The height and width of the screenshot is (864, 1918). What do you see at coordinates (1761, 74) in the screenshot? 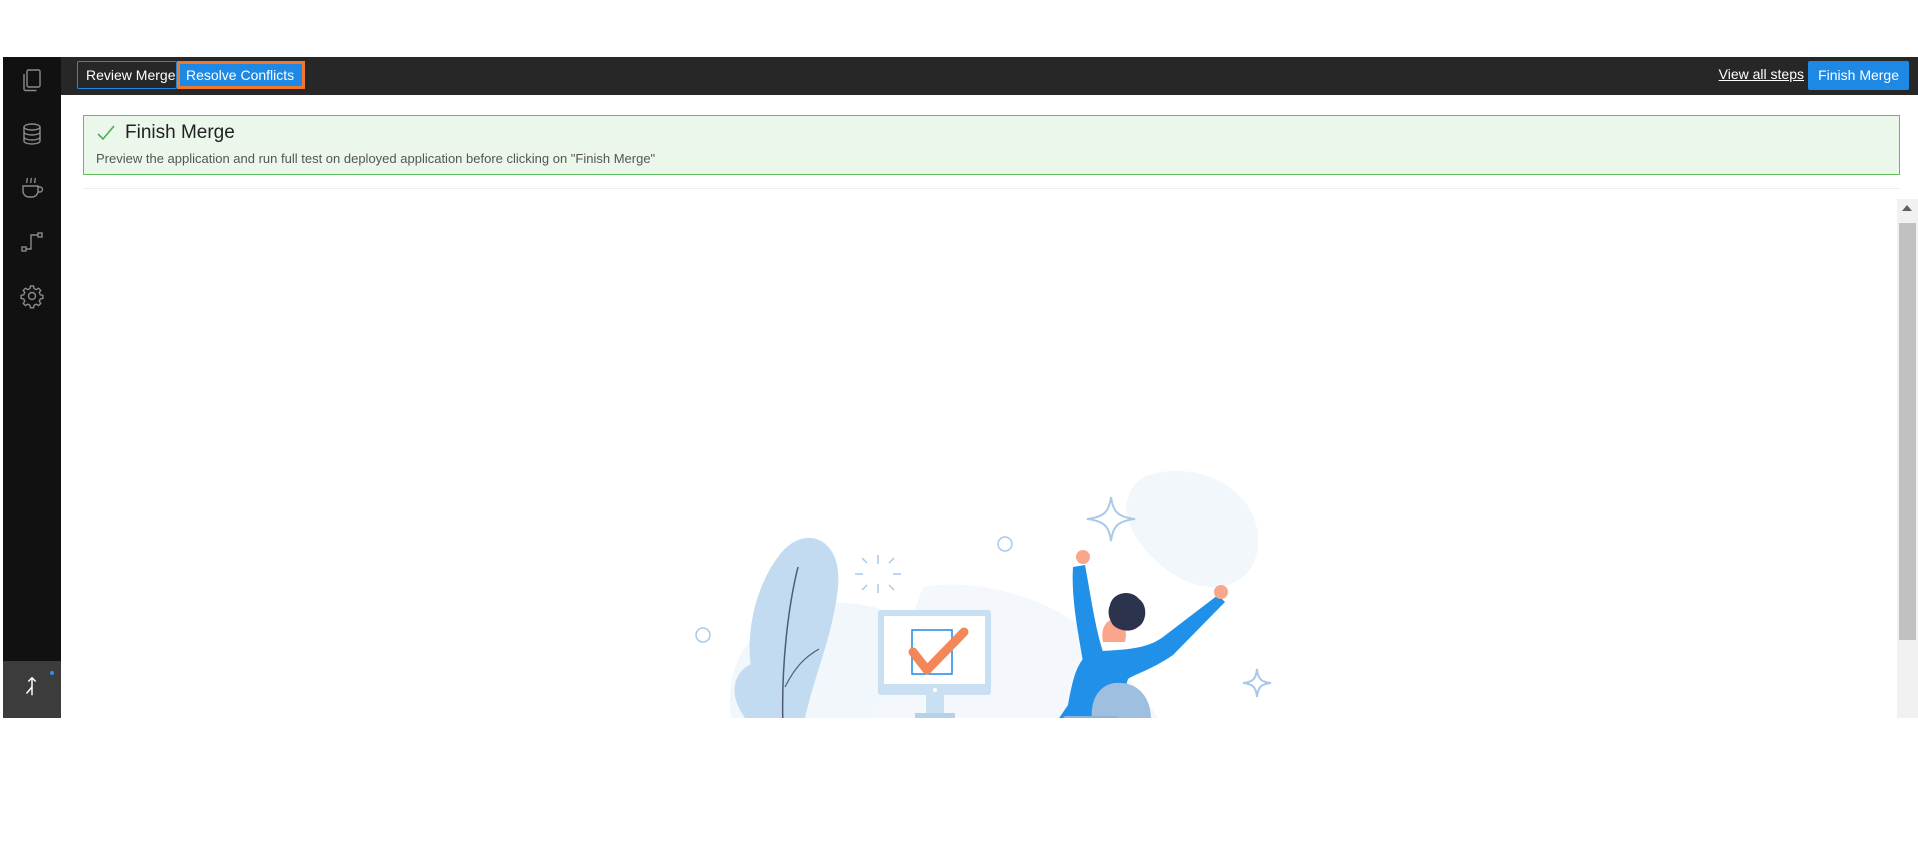
I see `view-all-steps-link: View all steps` at bounding box center [1761, 74].